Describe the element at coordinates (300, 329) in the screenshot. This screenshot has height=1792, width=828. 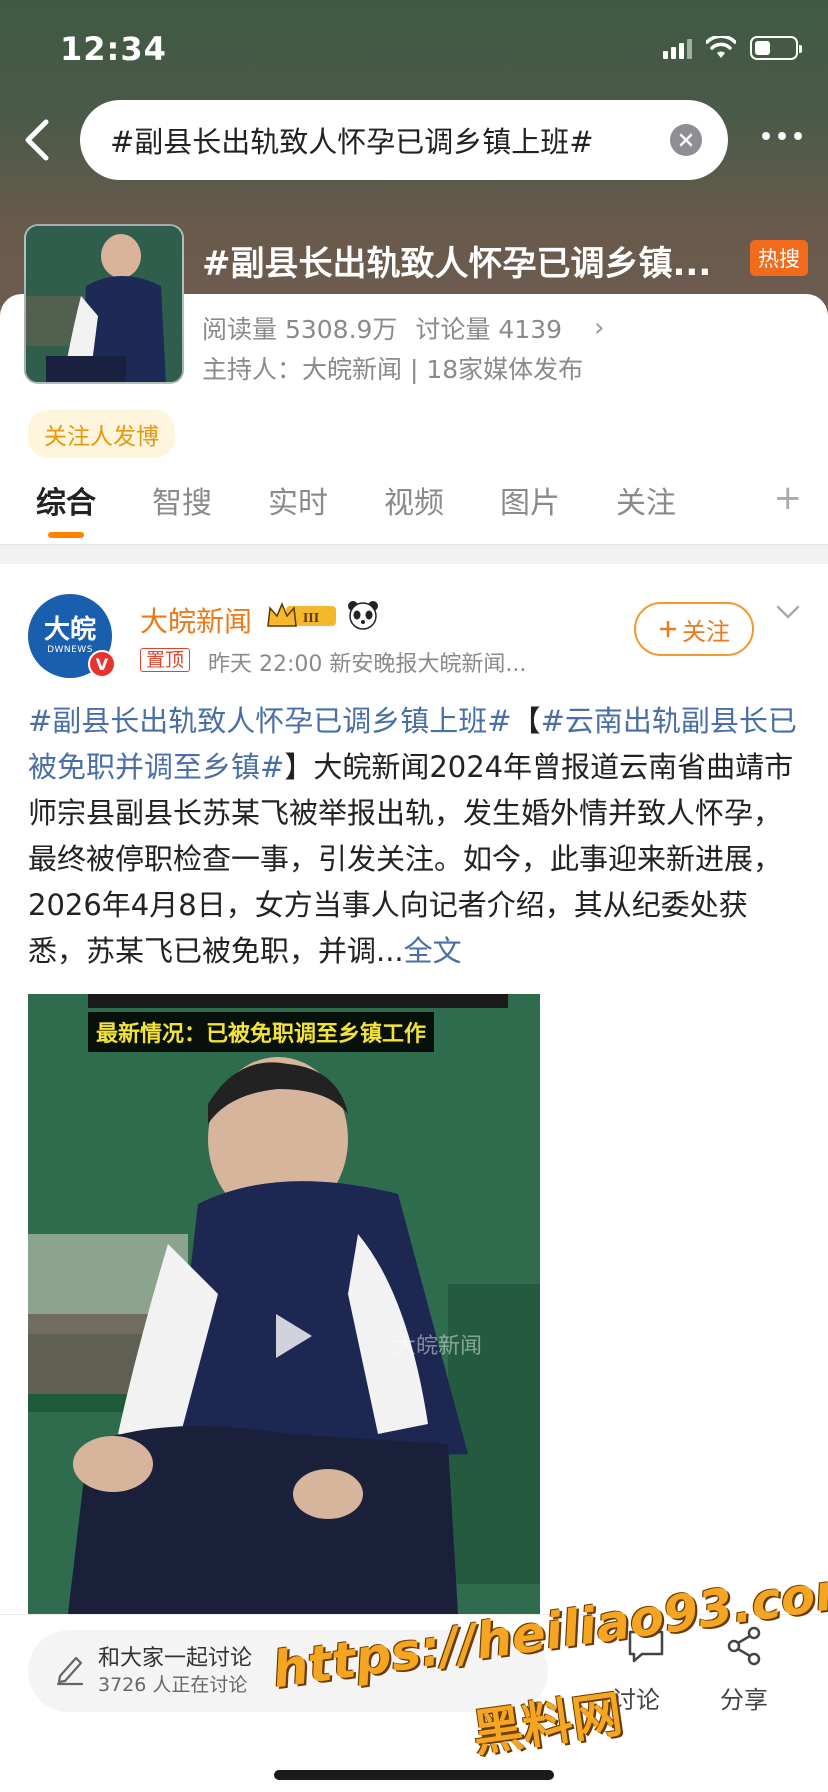
I see `read-count: 阅读量 5308.9万` at that location.